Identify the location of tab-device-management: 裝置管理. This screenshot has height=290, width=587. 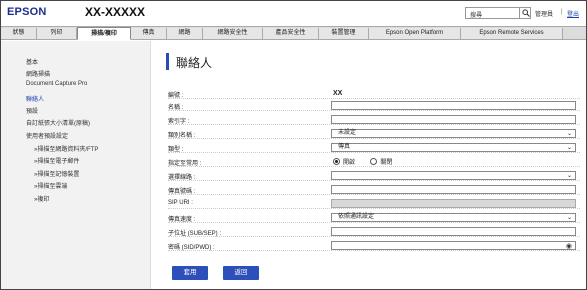
(344, 33).